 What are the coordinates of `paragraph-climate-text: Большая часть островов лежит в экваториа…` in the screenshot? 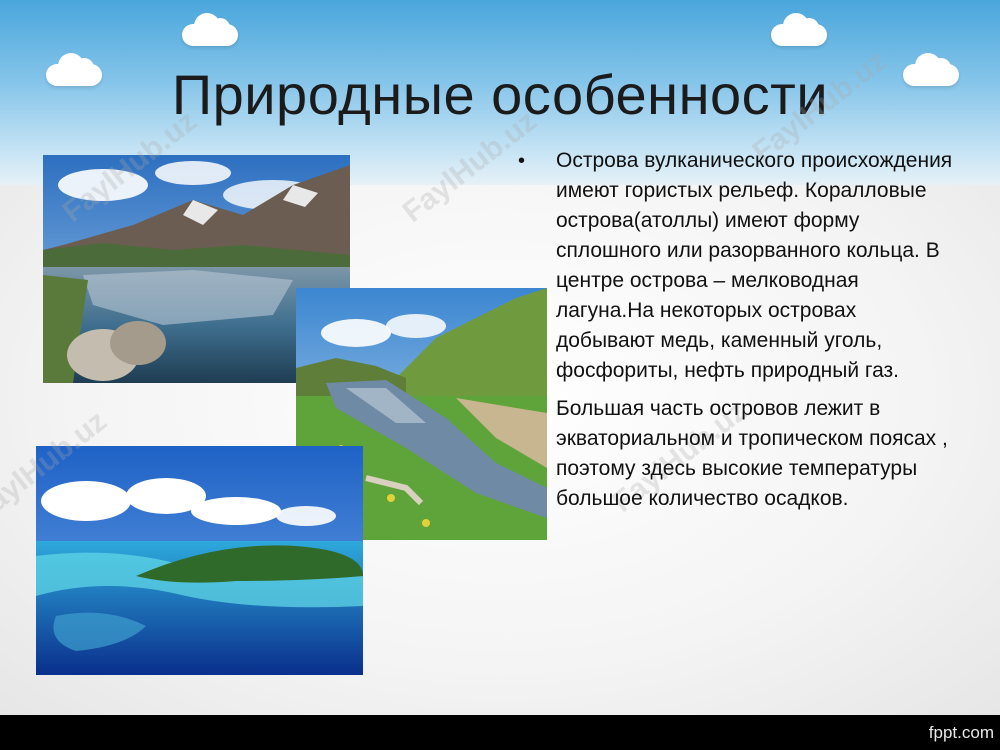 It's located at (752, 453).